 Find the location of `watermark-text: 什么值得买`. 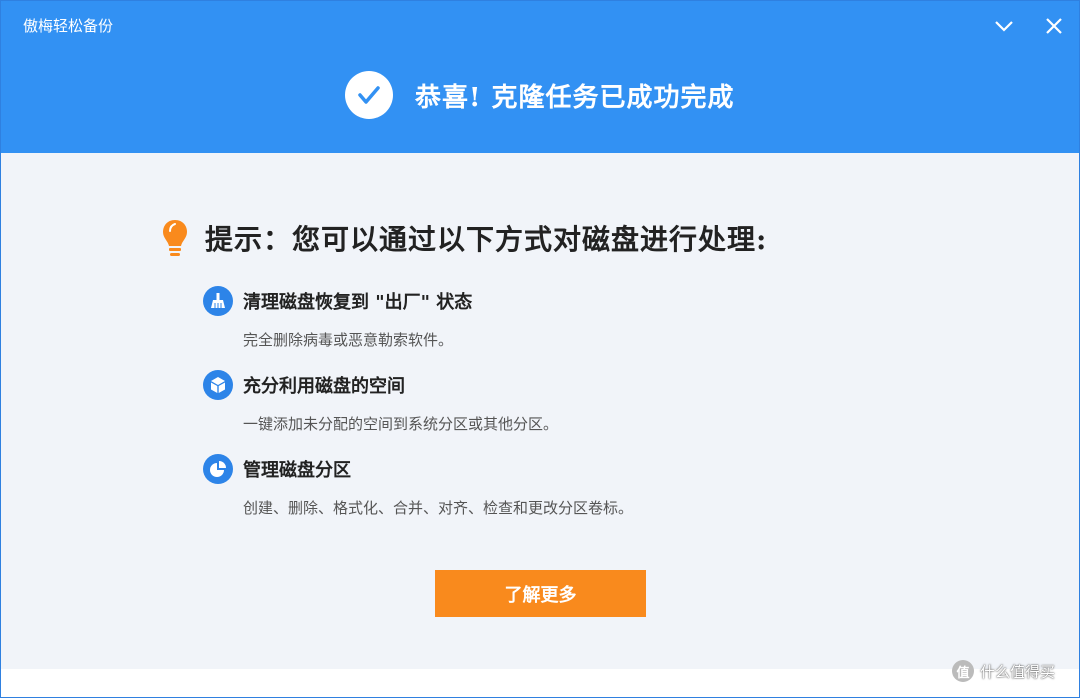

watermark-text: 什么值得买 is located at coordinates (1018, 671).